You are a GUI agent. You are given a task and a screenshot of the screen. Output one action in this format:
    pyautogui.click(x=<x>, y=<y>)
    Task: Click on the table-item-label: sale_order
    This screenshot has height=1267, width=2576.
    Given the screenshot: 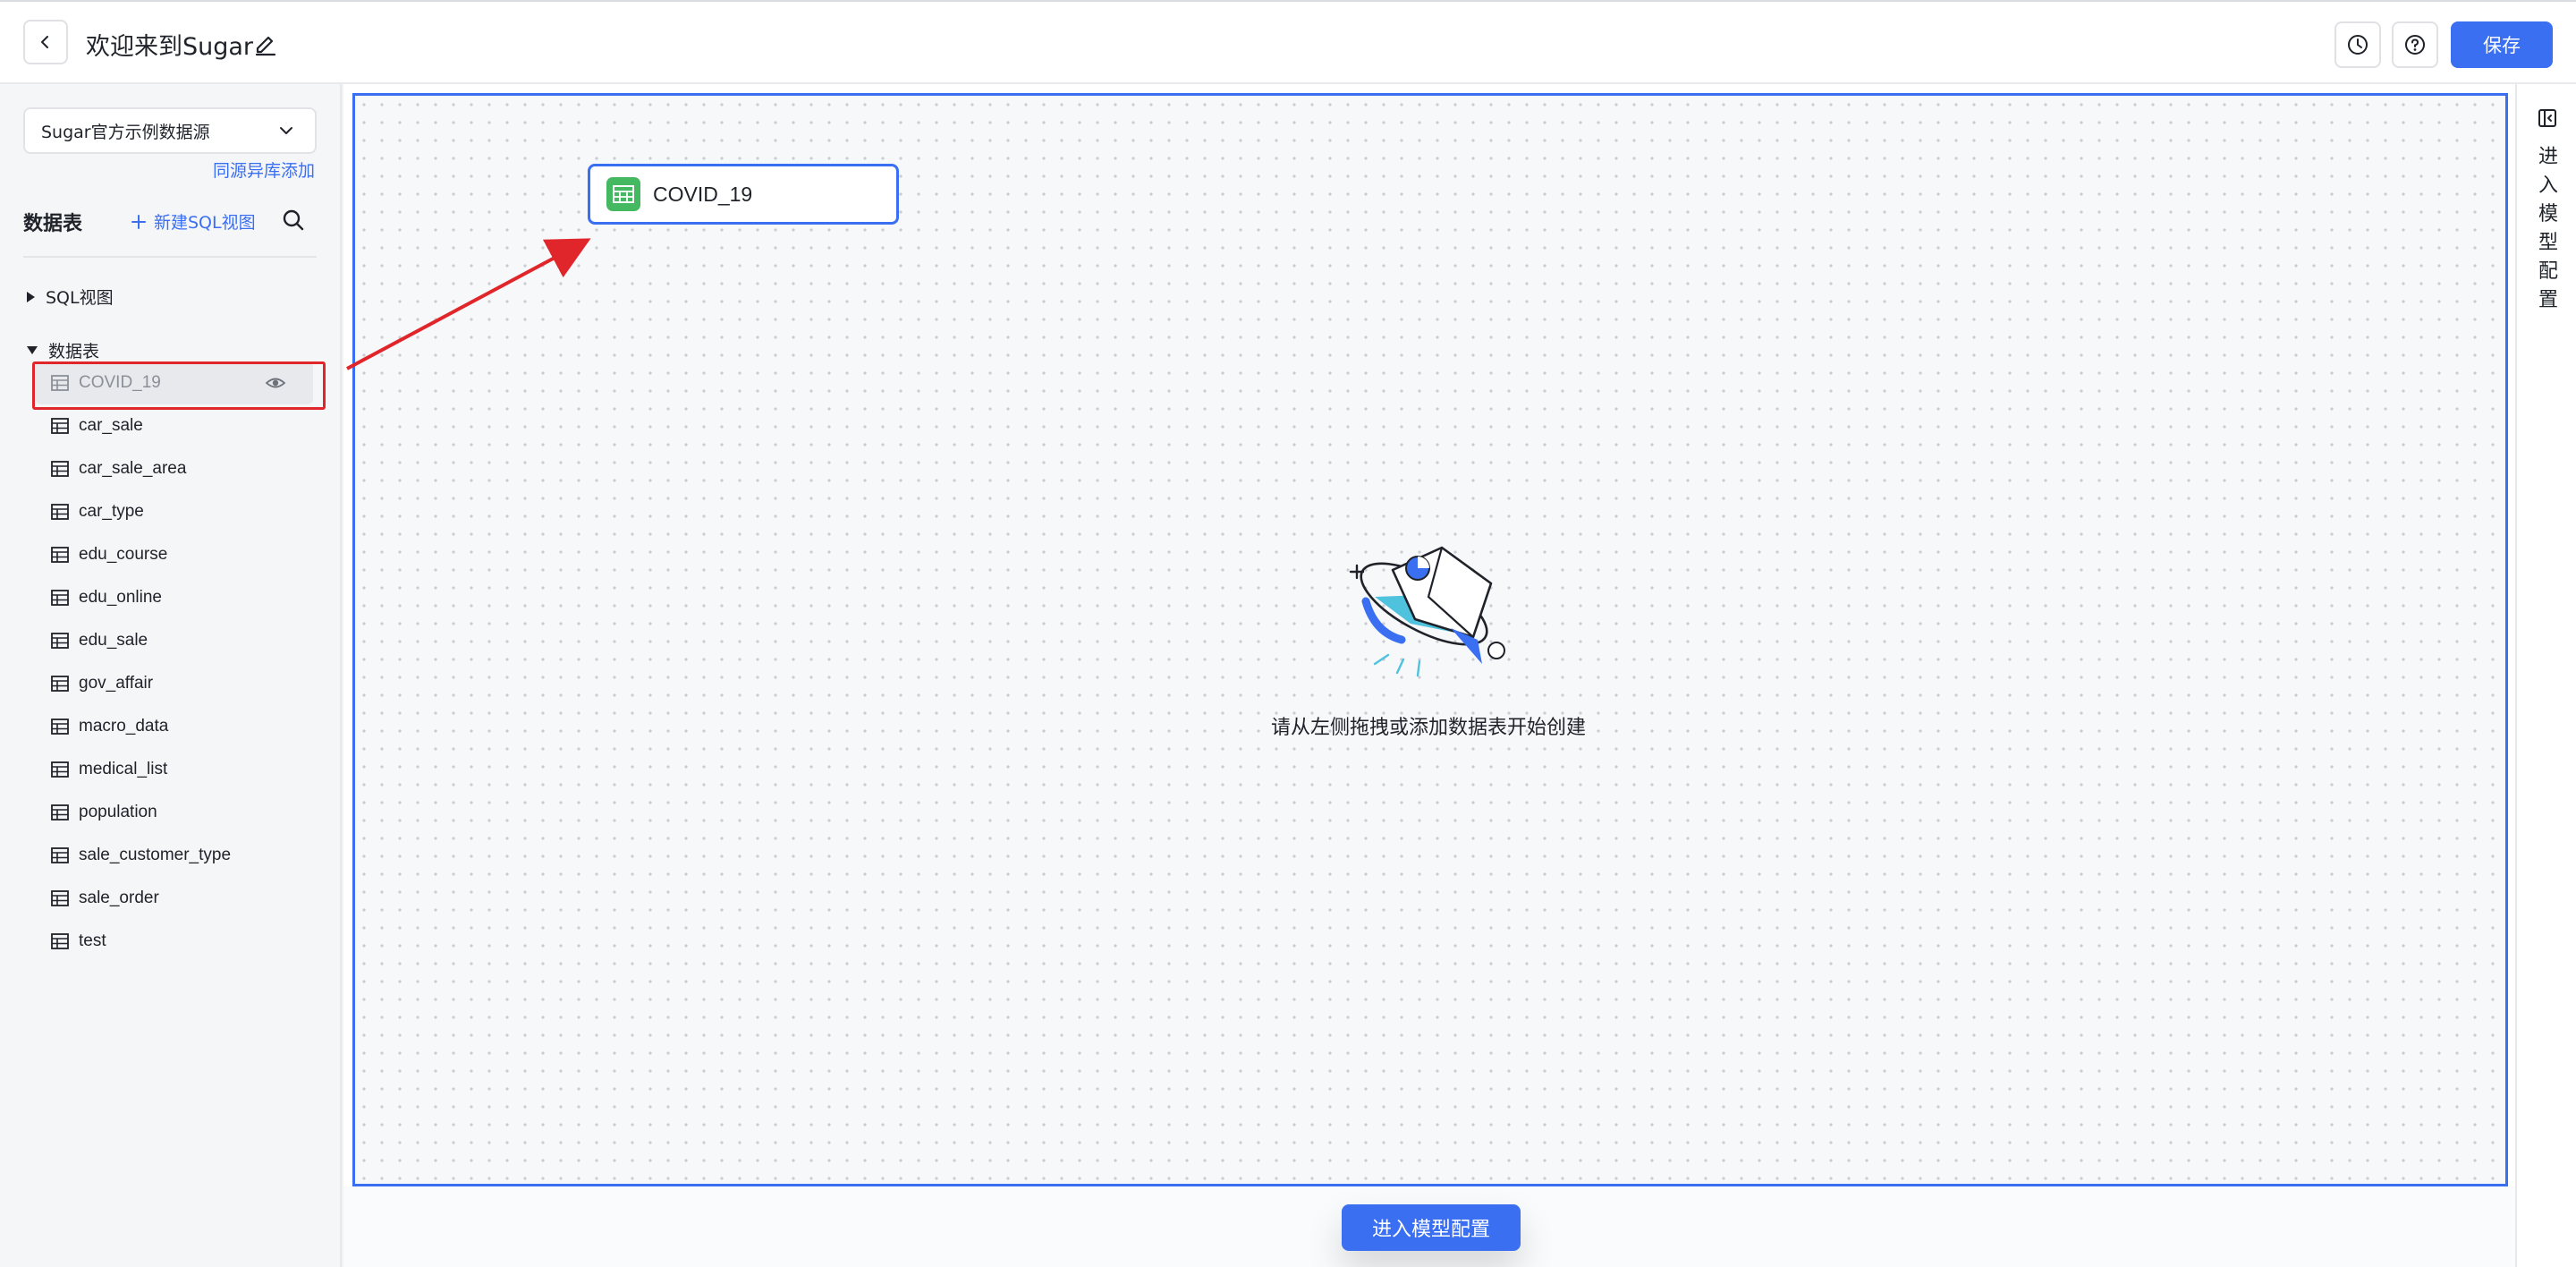 What is the action you would take?
    pyautogui.click(x=119, y=898)
    